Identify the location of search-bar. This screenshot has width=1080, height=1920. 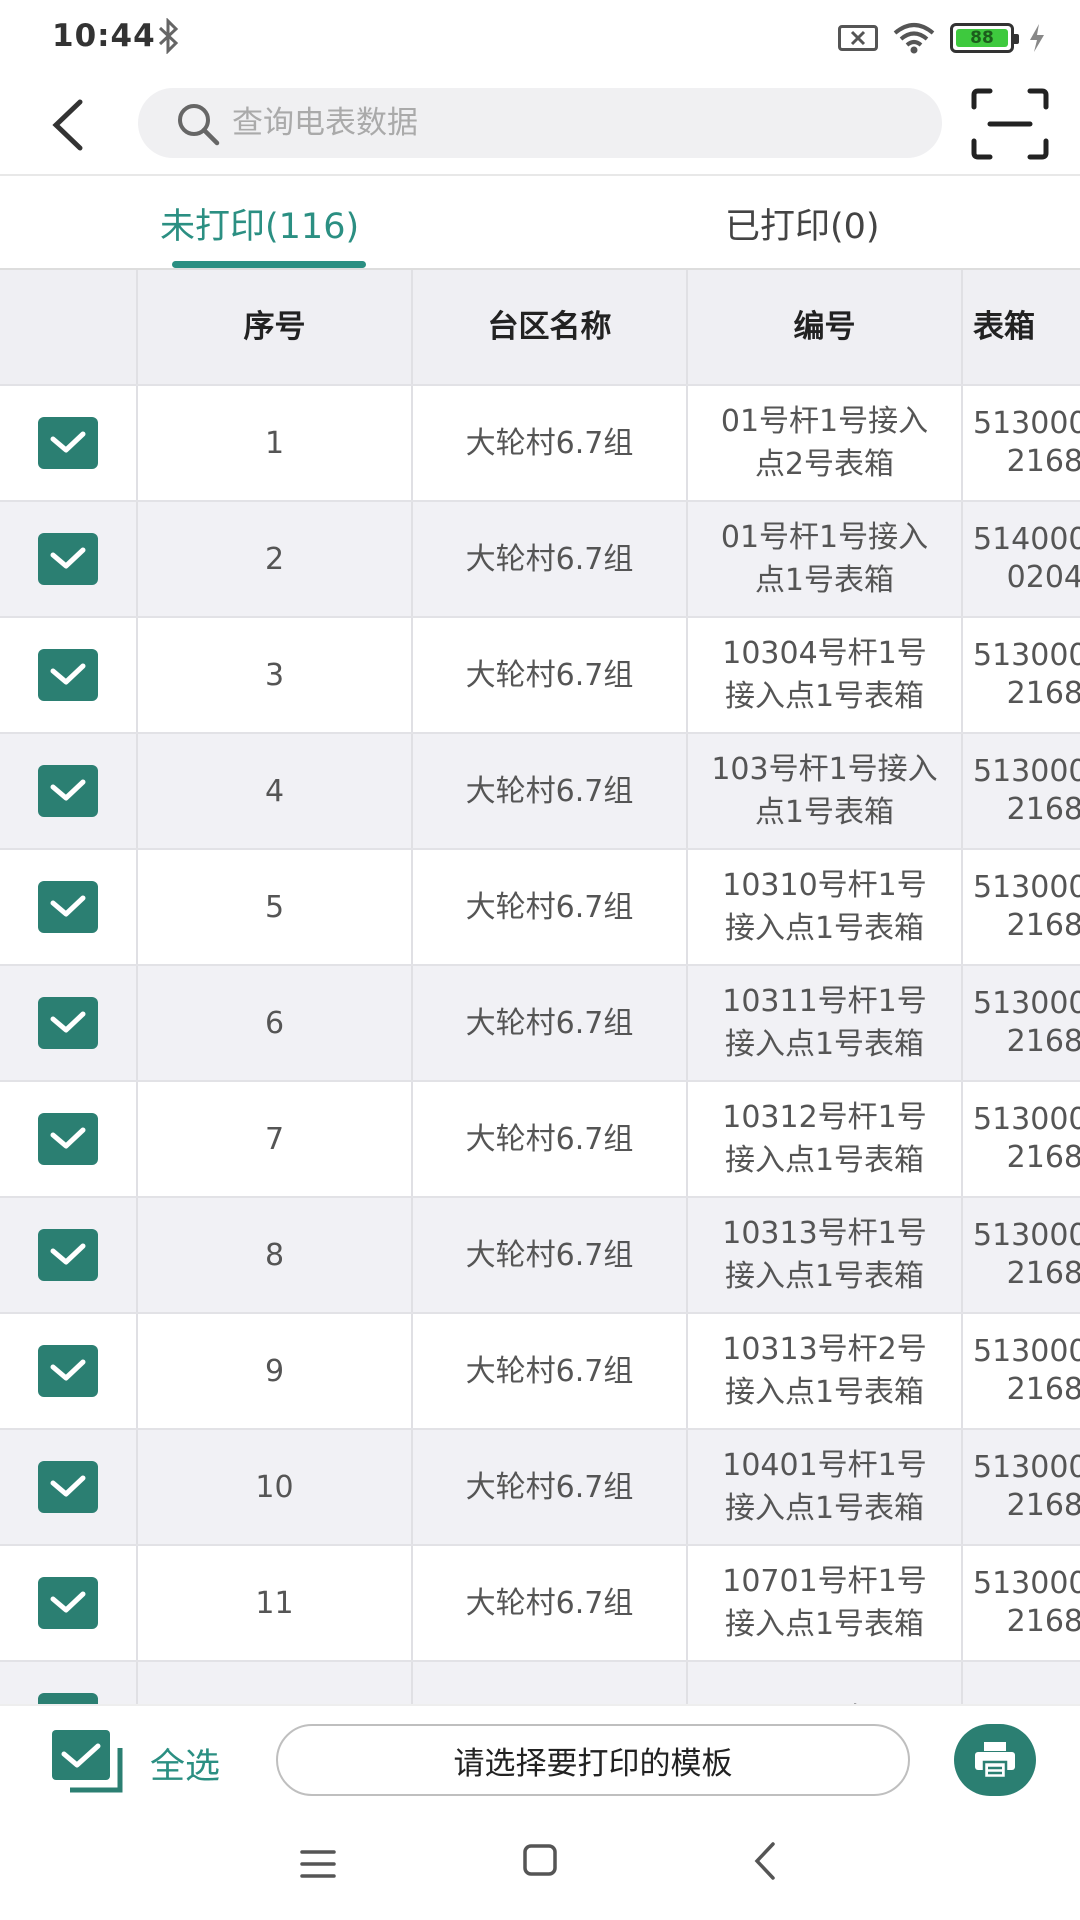
(540, 123).